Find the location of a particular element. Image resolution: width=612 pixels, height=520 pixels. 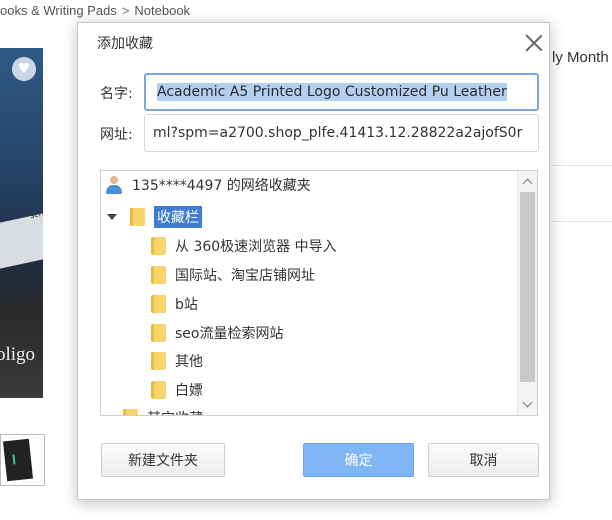

tree-folder-row: 白嫖 is located at coordinates (177, 390).